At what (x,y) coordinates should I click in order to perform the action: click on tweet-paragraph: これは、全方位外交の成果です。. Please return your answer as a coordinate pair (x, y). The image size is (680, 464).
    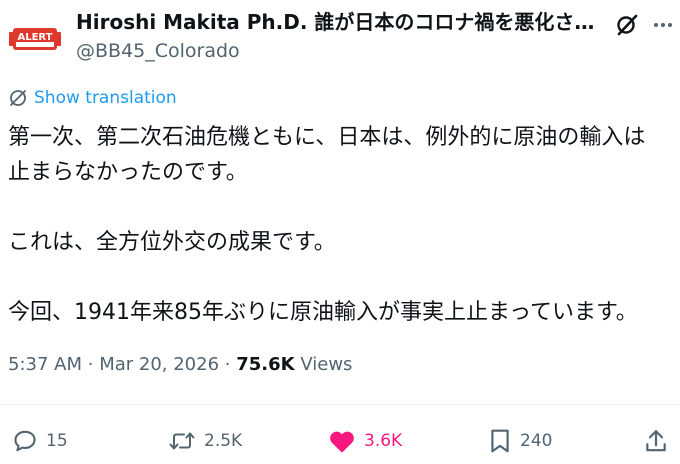
    Looking at the image, I should click on (341, 242).